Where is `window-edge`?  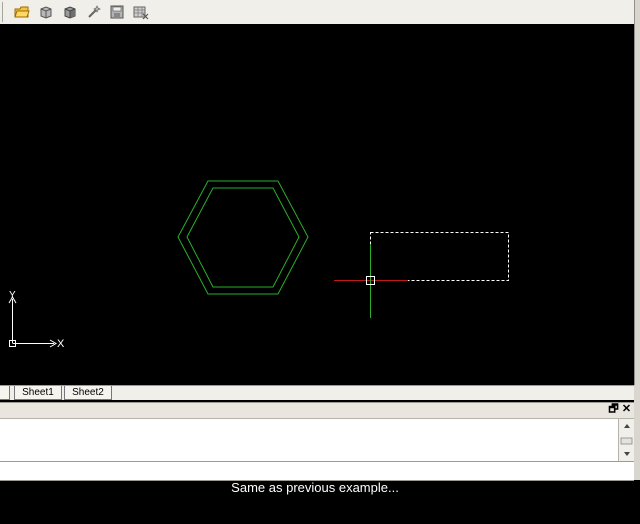 window-edge is located at coordinates (637, 192).